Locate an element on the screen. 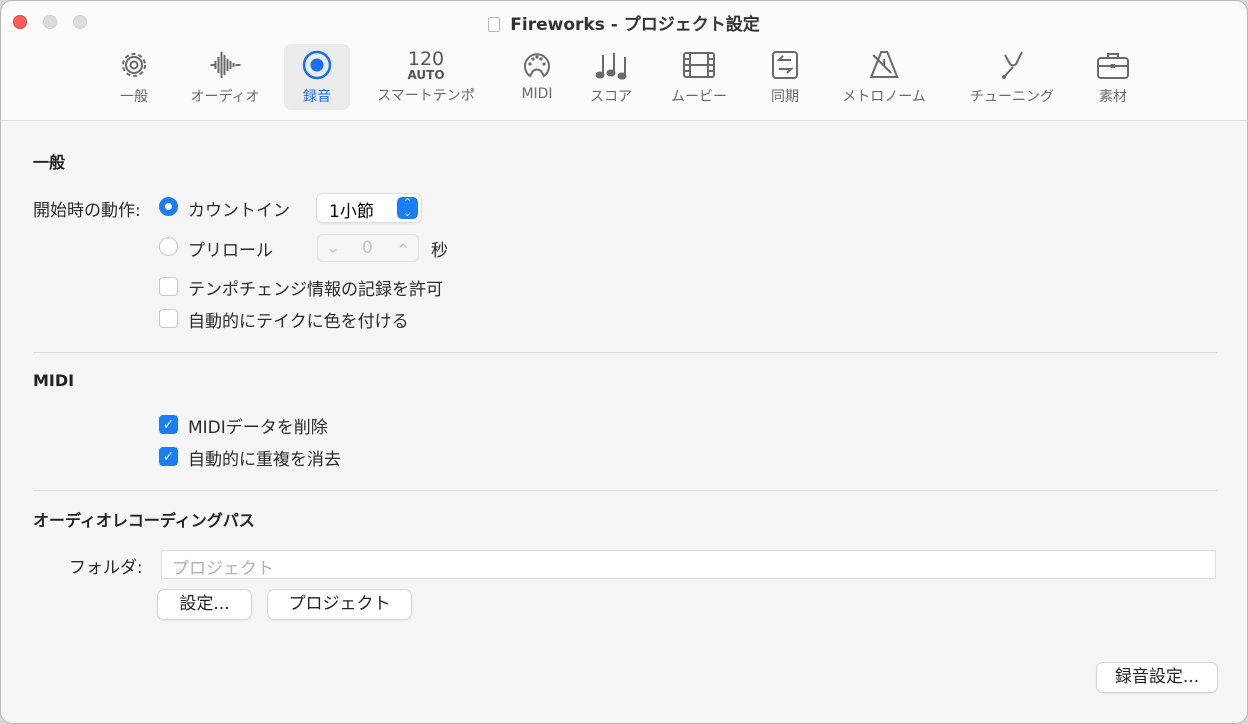 This screenshot has width=1248, height=724. title-text: Fireworks - プロジェクト設定 is located at coordinates (635, 25).